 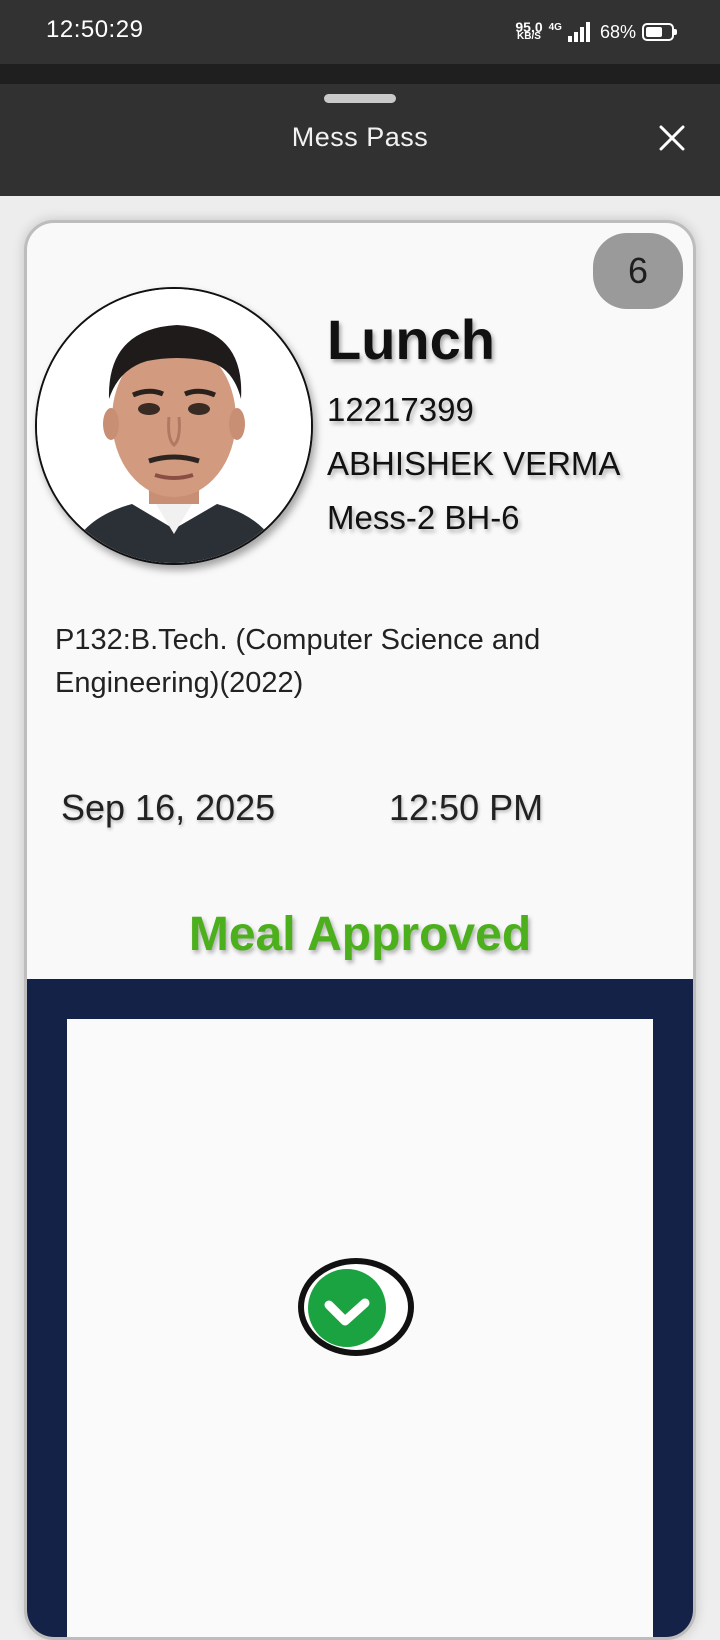 What do you see at coordinates (360, 74) in the screenshot?
I see `sheet-backdrop` at bounding box center [360, 74].